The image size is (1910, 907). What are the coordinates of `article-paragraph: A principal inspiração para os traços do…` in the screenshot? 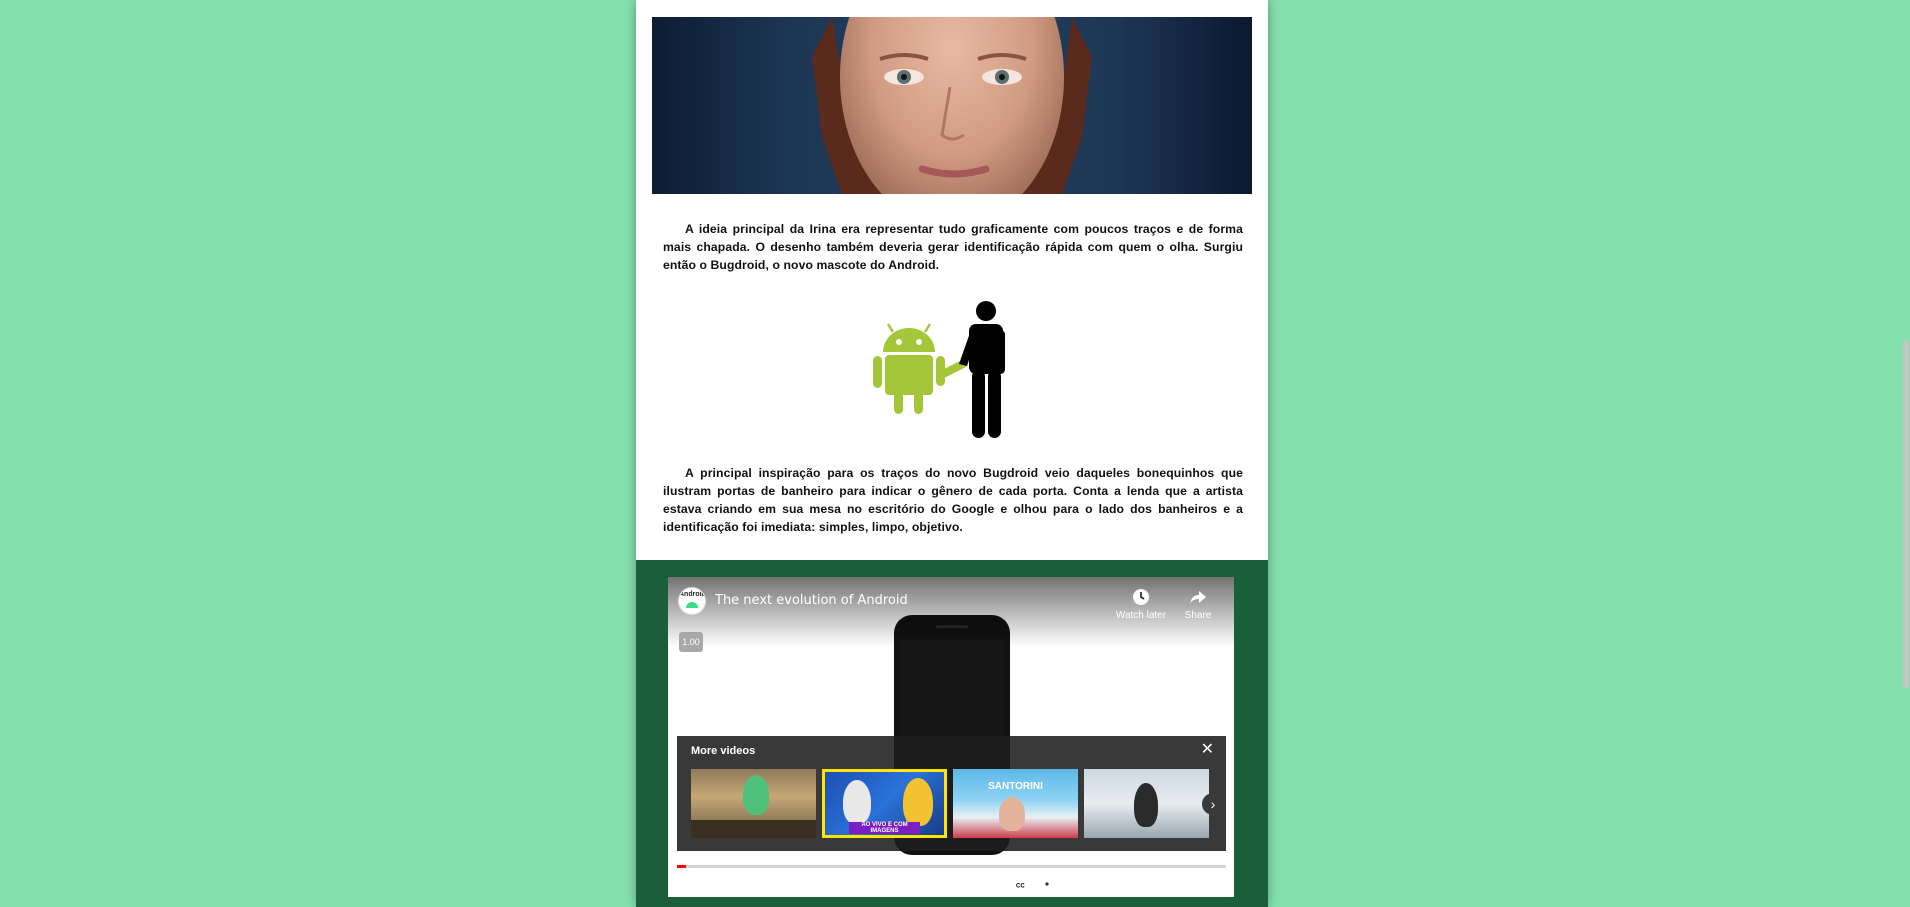 It's located at (953, 500).